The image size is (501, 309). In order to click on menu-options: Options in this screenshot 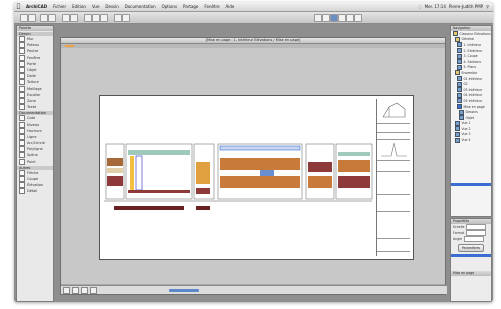, I will do `click(169, 6)`.